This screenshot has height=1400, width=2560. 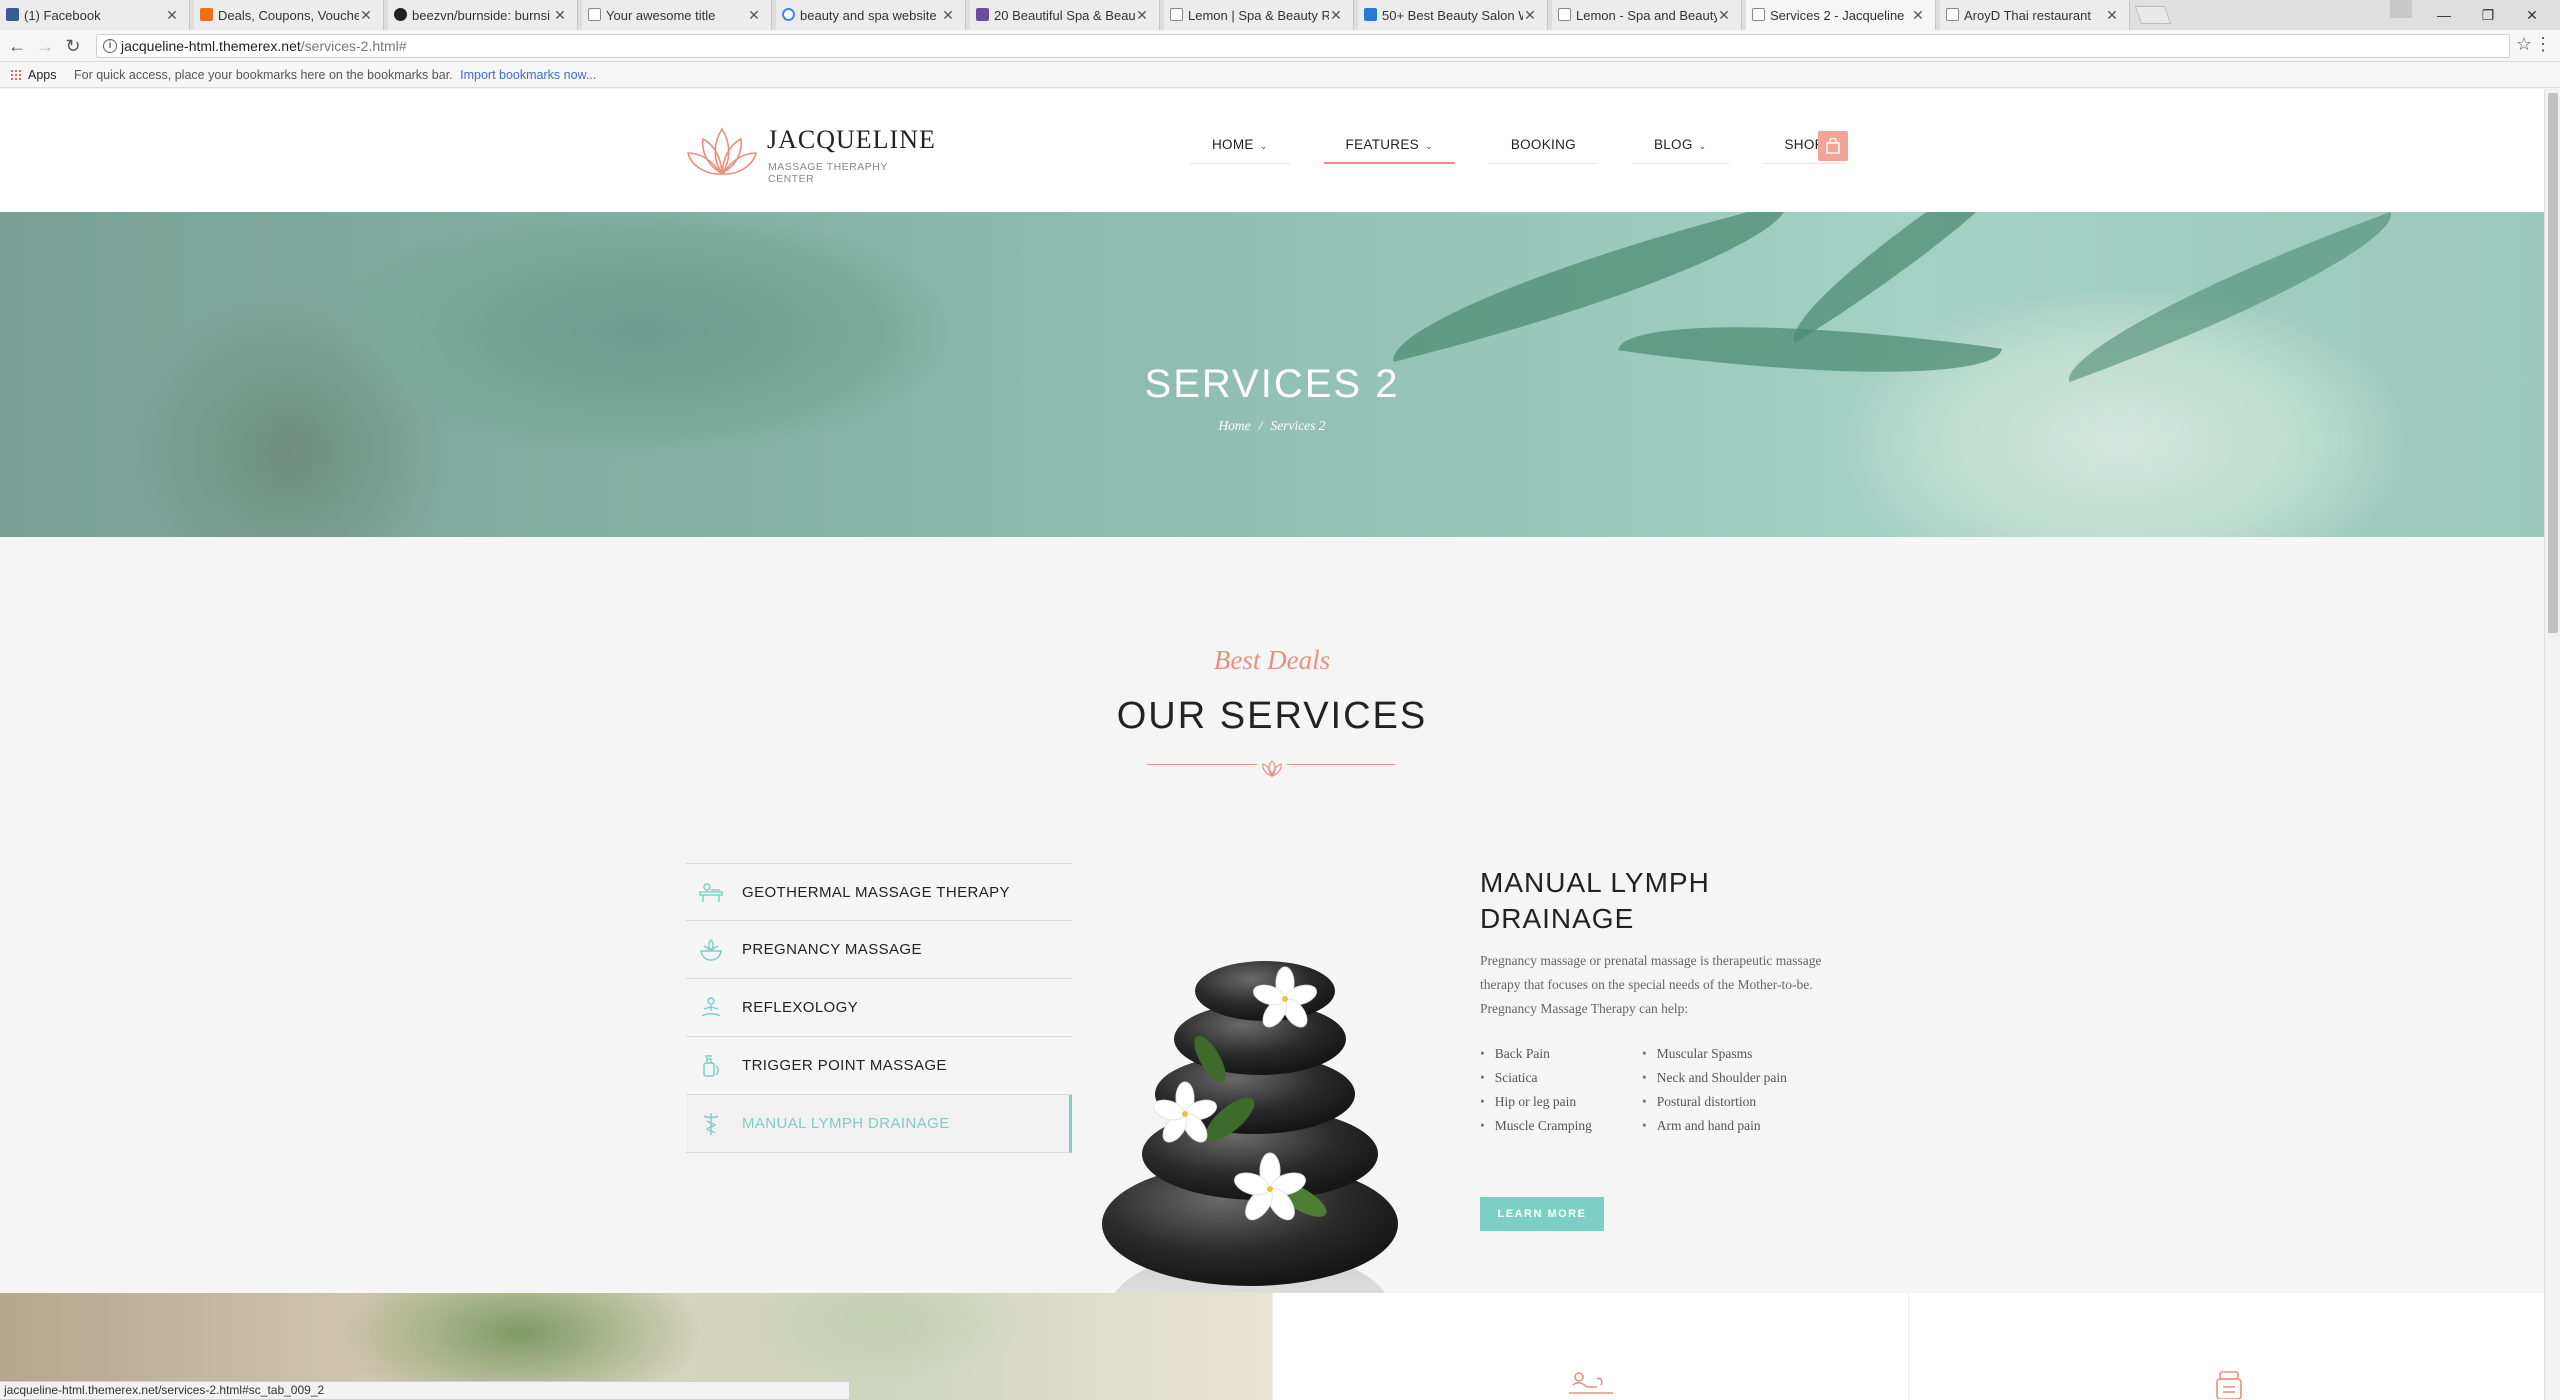 I want to click on service-tab: PREGNANCY MASSAGE, so click(x=879, y=950).